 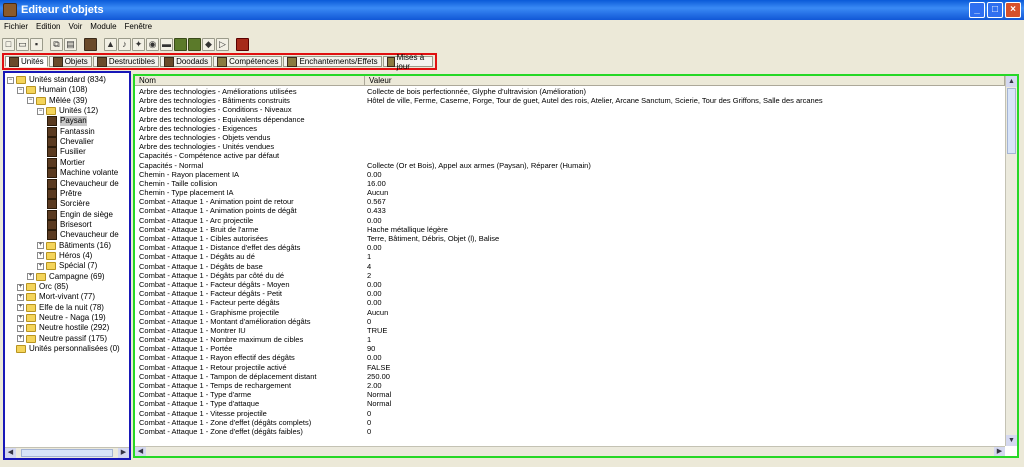 I want to click on property-value: Hache métallique légère, so click(x=685, y=229).